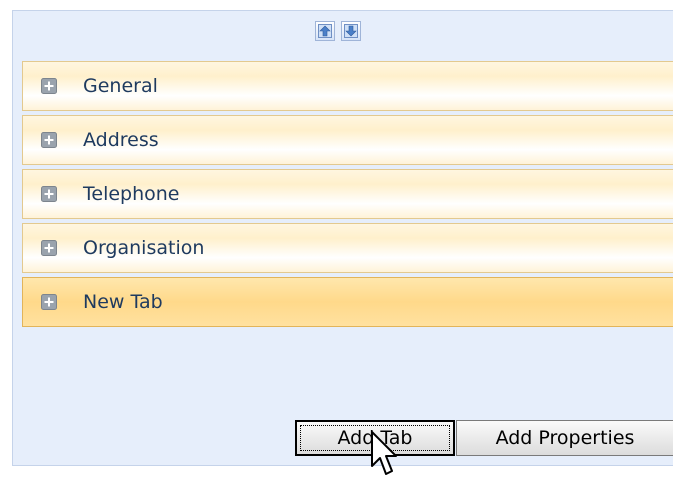  I want to click on move-up-button, so click(325, 31).